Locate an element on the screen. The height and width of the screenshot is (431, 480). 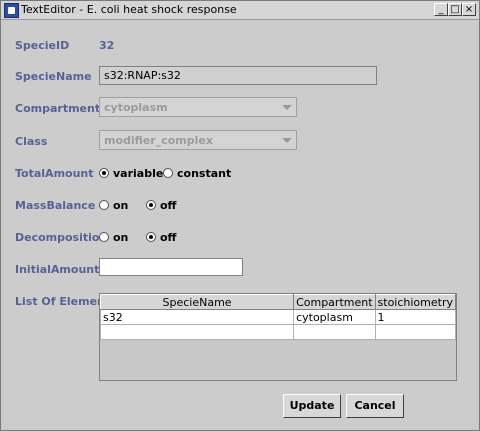
update-button: Update is located at coordinates (312, 406).